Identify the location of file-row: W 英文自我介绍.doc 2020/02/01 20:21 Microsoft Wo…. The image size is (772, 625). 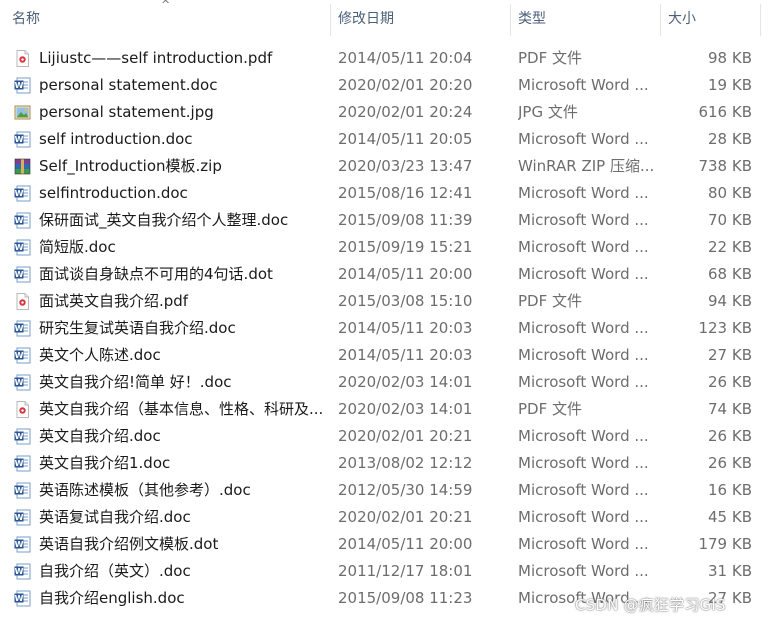
(386, 436).